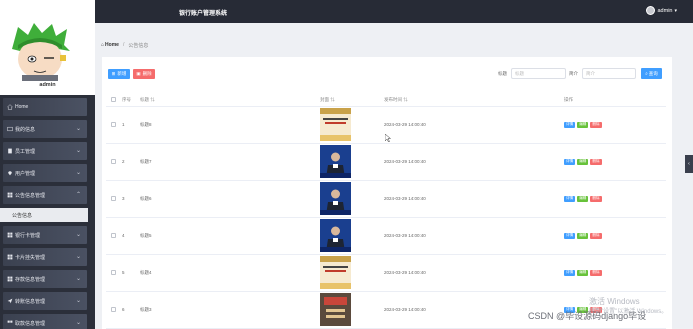 Image resolution: width=693 pixels, height=329 pixels. What do you see at coordinates (22, 107) in the screenshot?
I see `sidebar-item-label: Home` at bounding box center [22, 107].